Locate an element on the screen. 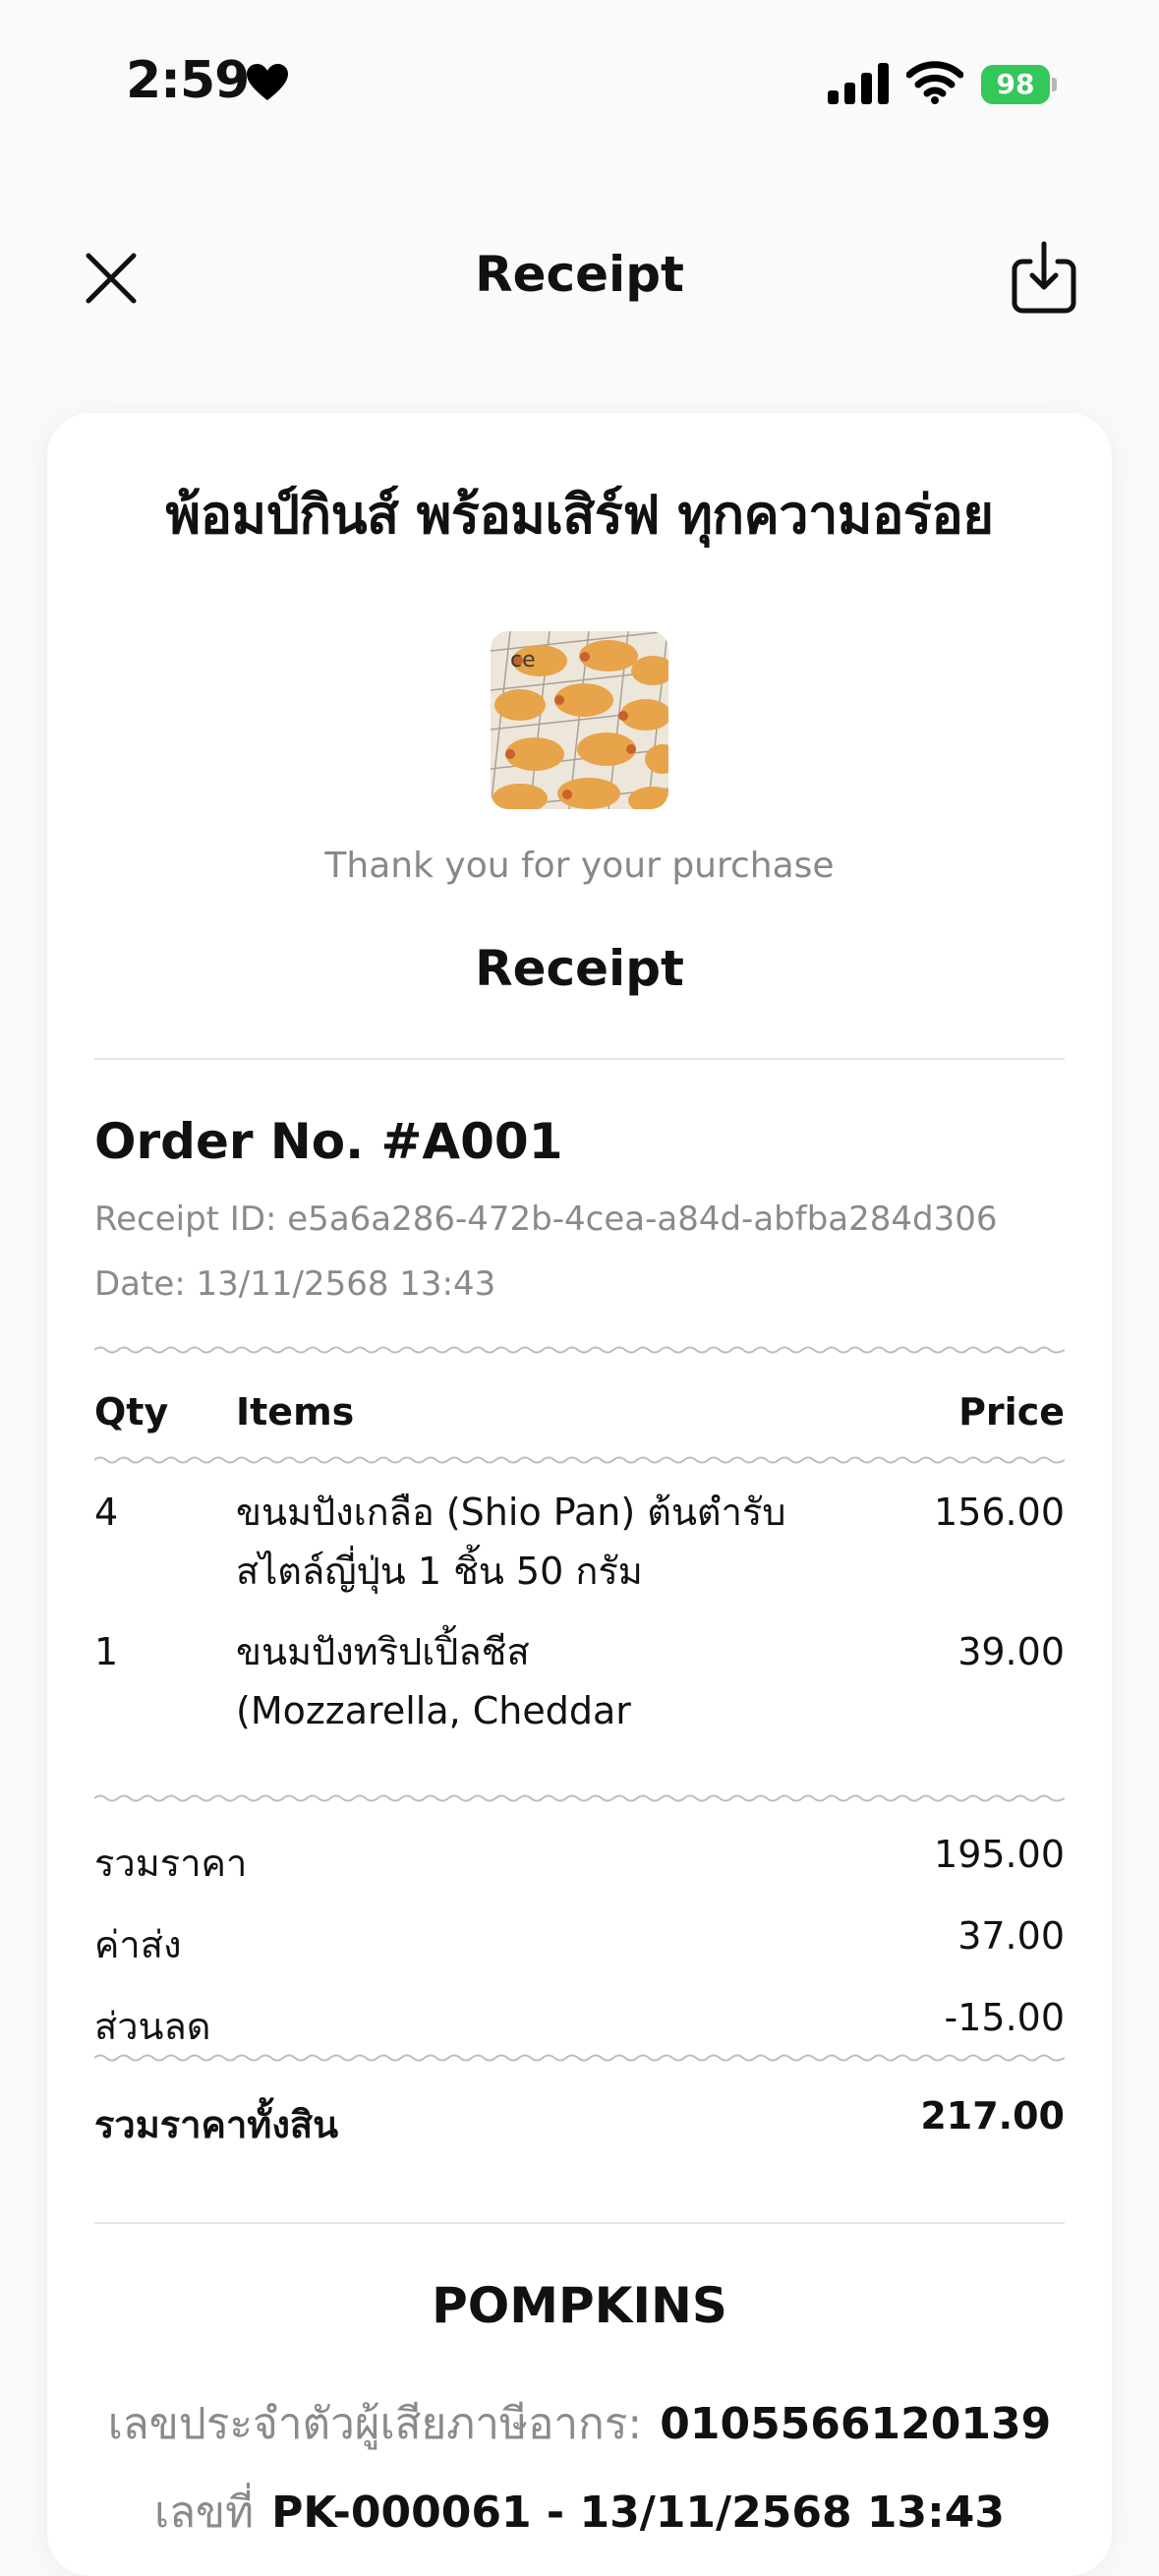  subtotal-value: 195.00 is located at coordinates (999, 1854).